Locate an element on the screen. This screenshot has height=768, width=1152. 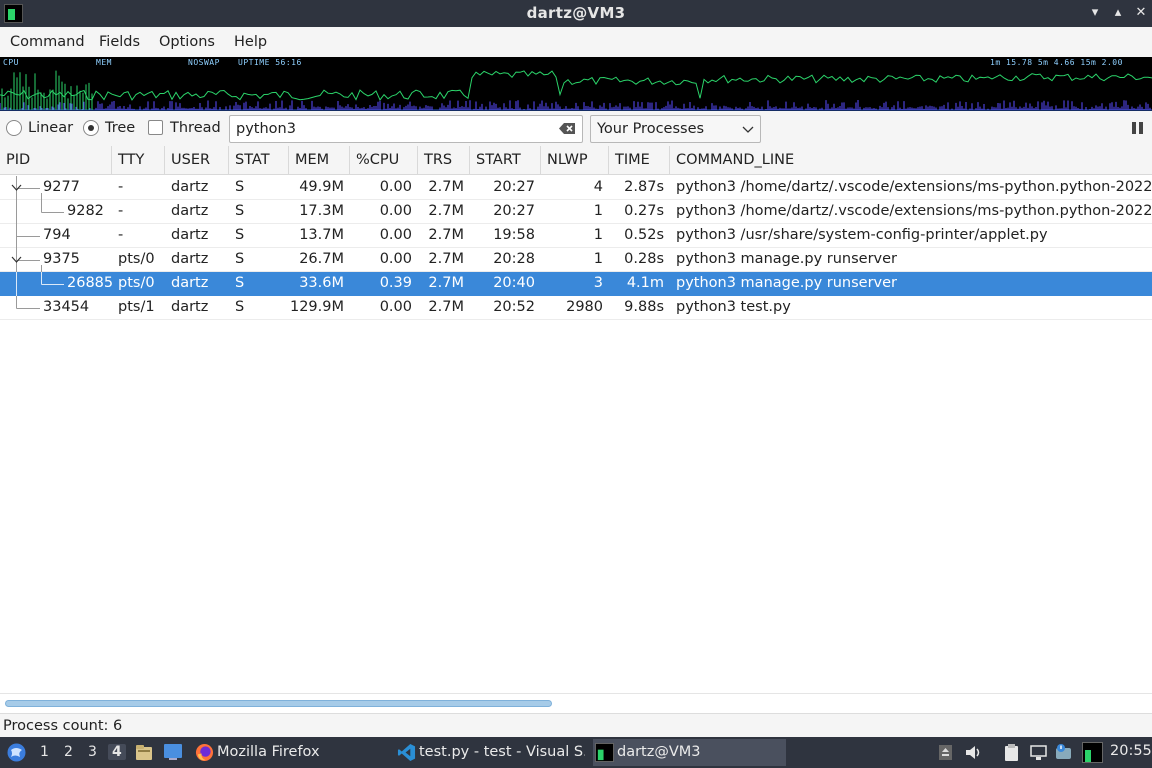
thread-checkbox is located at coordinates (155, 127).